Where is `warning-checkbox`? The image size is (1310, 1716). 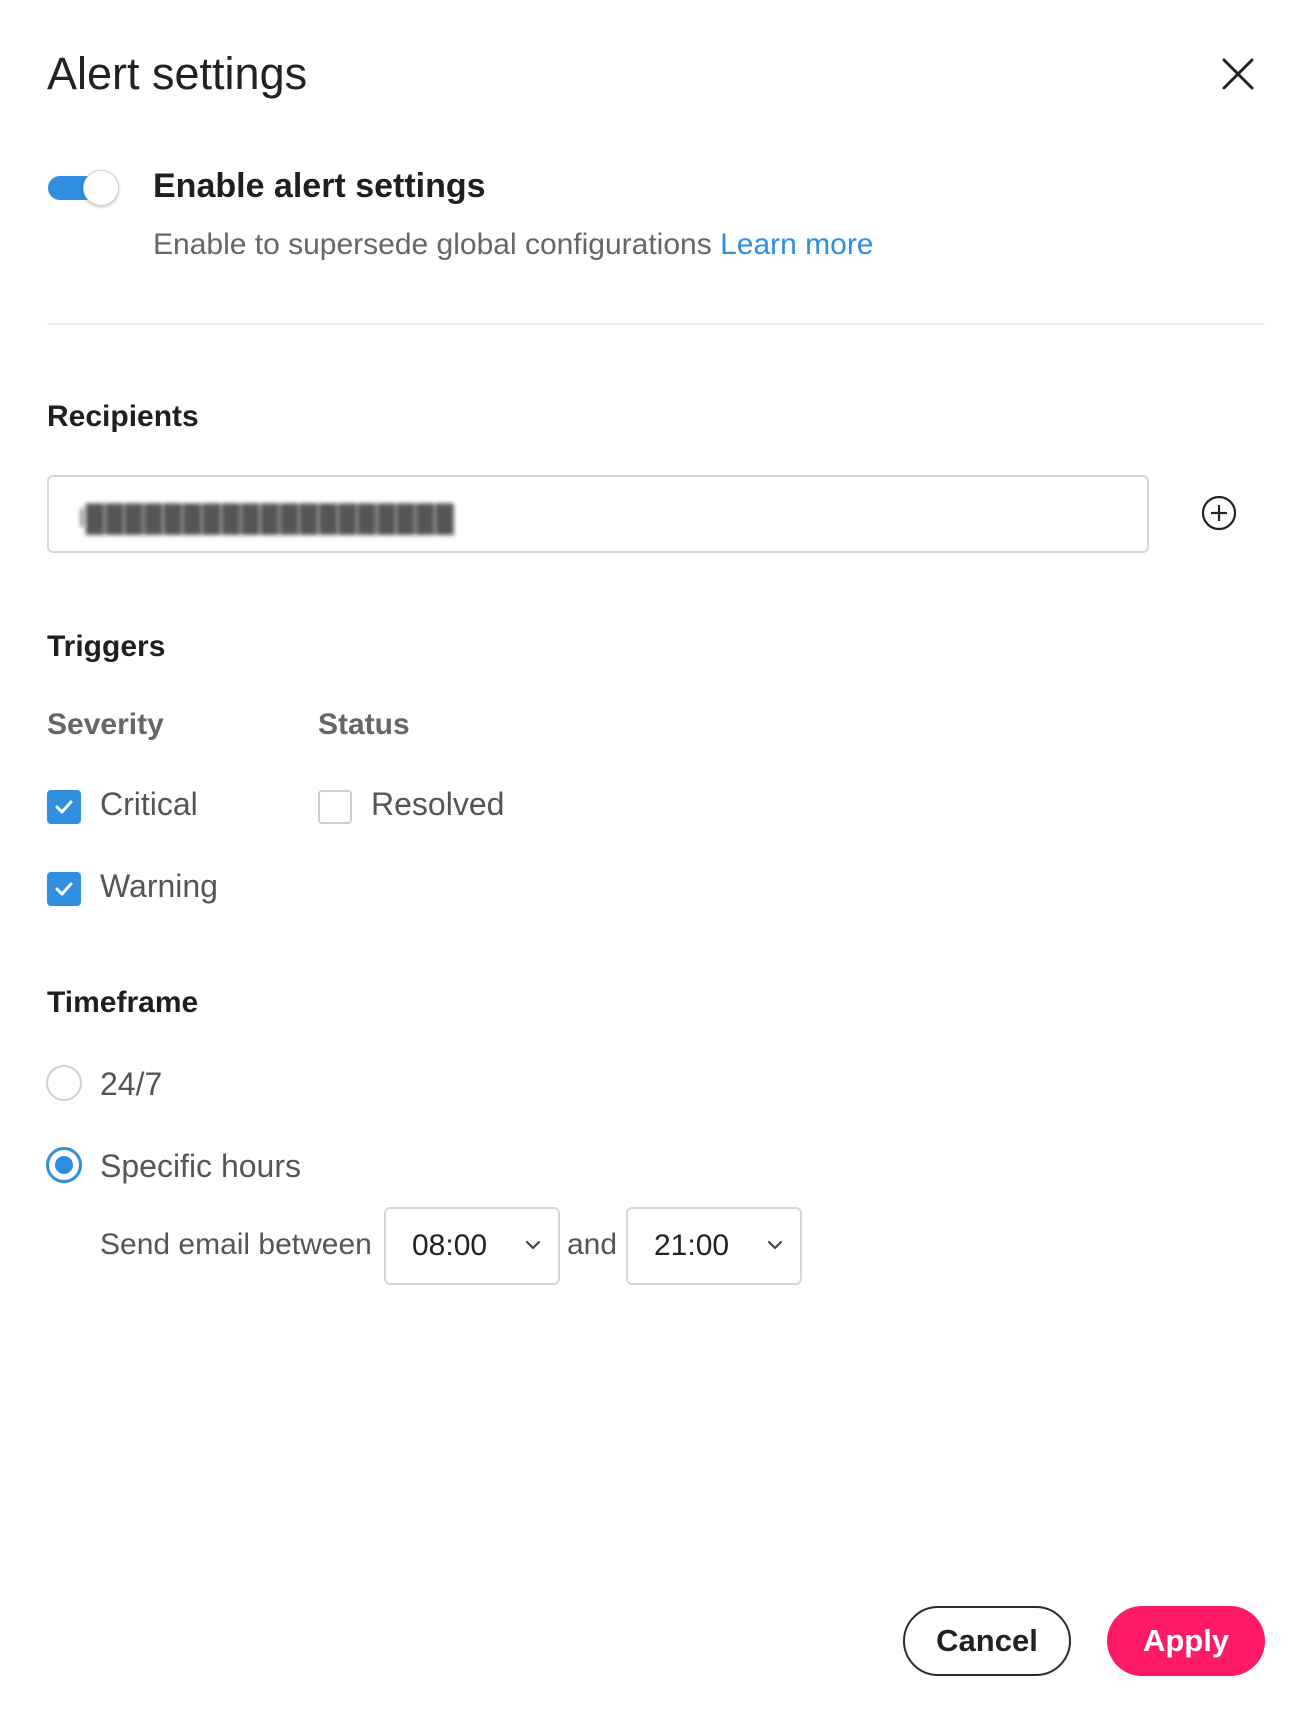 warning-checkbox is located at coordinates (64, 889).